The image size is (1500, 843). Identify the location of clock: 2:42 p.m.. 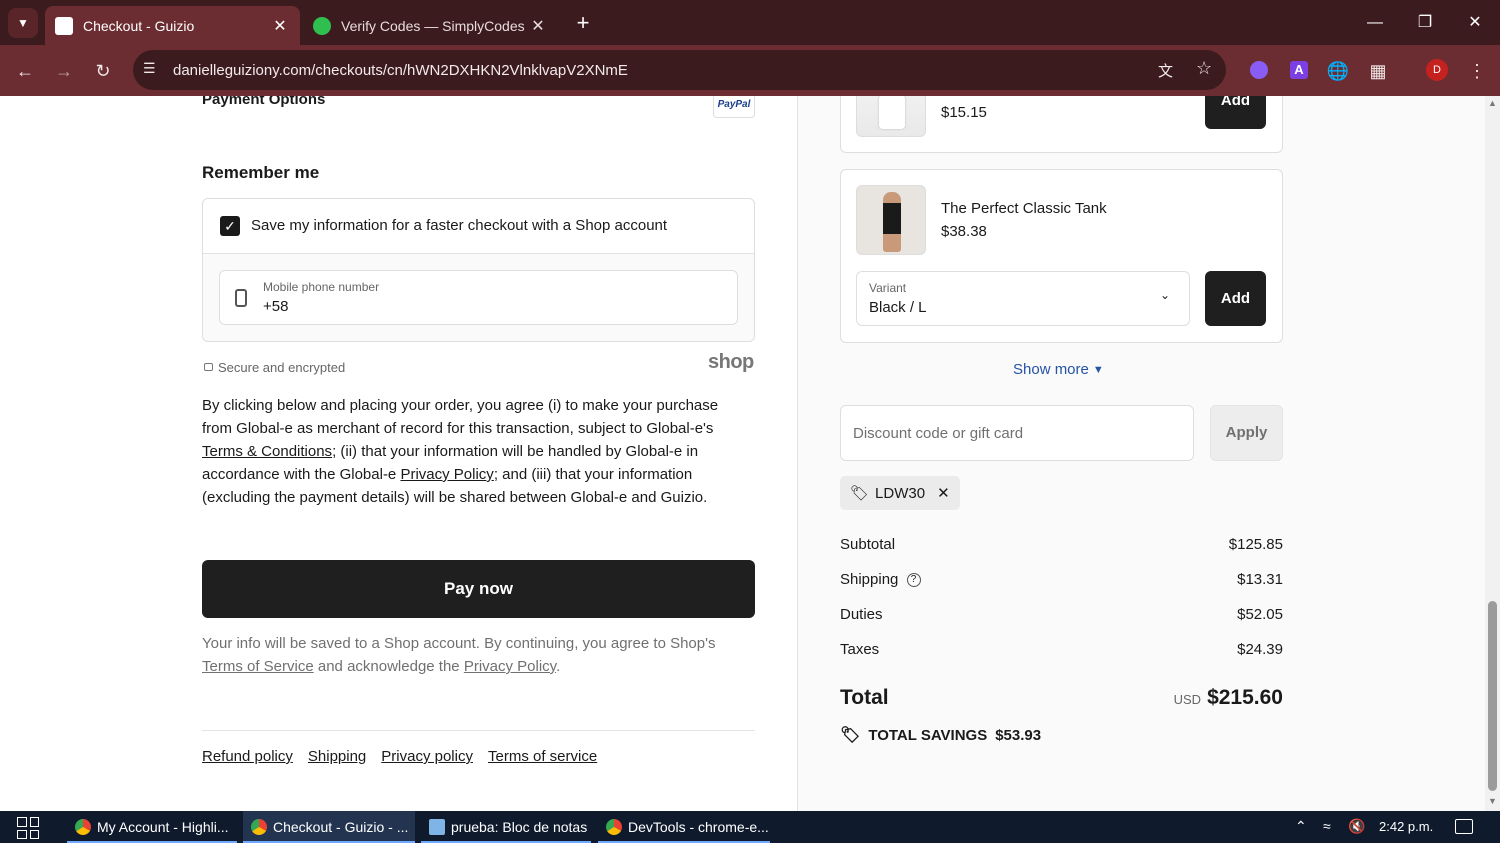
(1406, 826).